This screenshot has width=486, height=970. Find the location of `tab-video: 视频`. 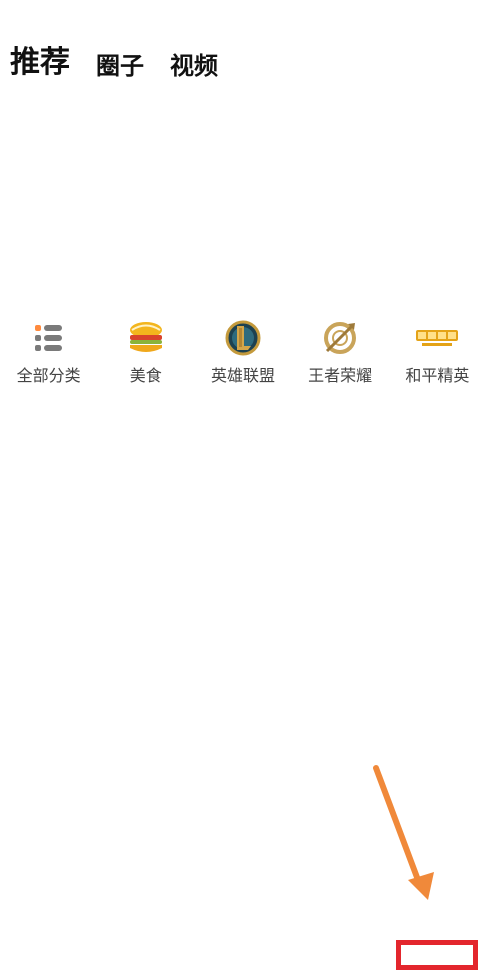

tab-video: 视频 is located at coordinates (194, 66).